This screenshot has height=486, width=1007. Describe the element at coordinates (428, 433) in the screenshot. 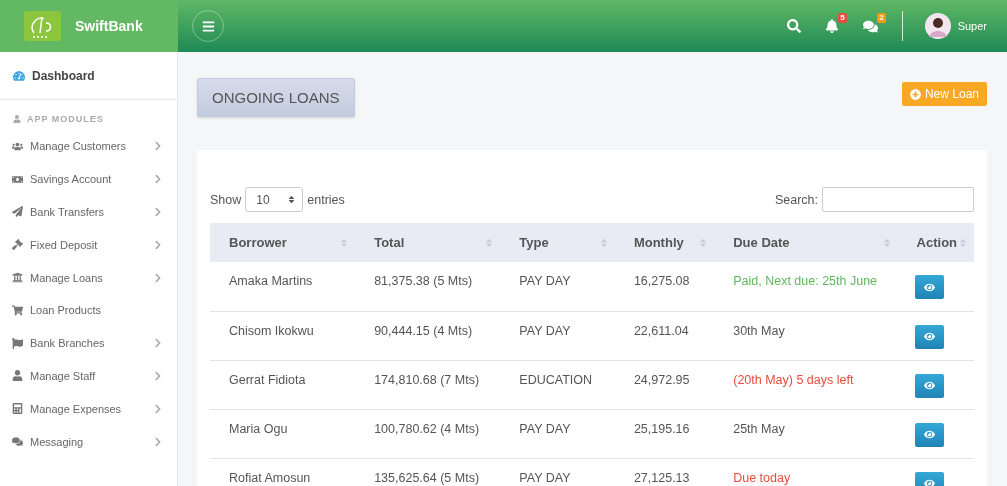

I see `table-cell: 100,780.62 (4 Mts)` at that location.